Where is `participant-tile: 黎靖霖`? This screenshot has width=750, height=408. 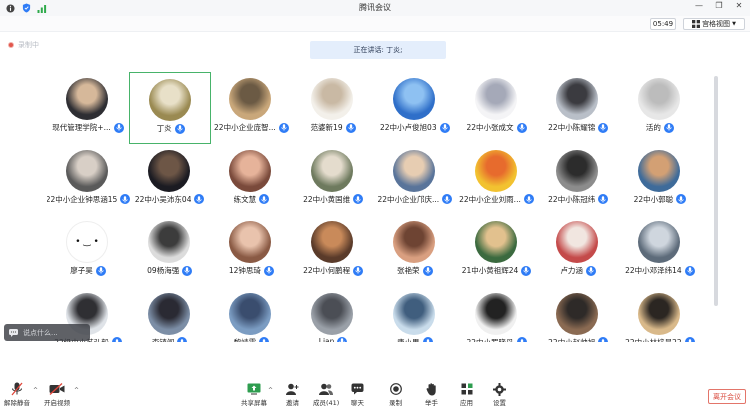 participant-tile: 黎靖霖 is located at coordinates (251, 314).